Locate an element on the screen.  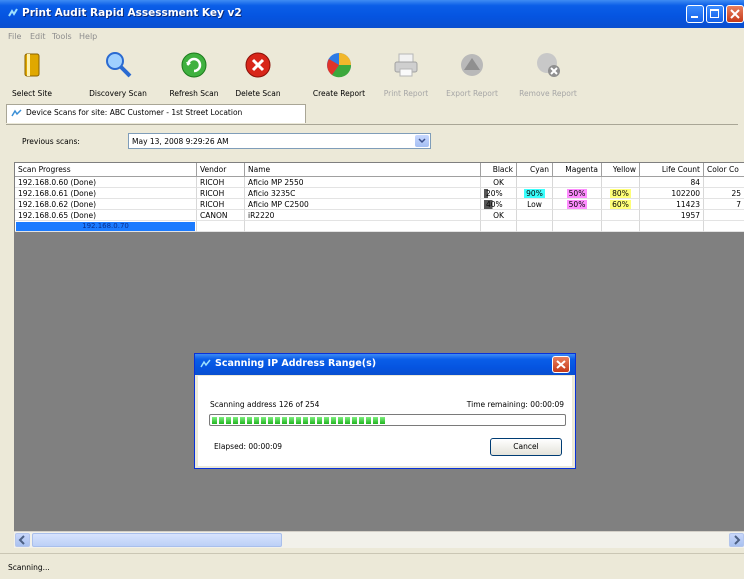
remove-report-label: Remove Report is located at coordinates (548, 93).